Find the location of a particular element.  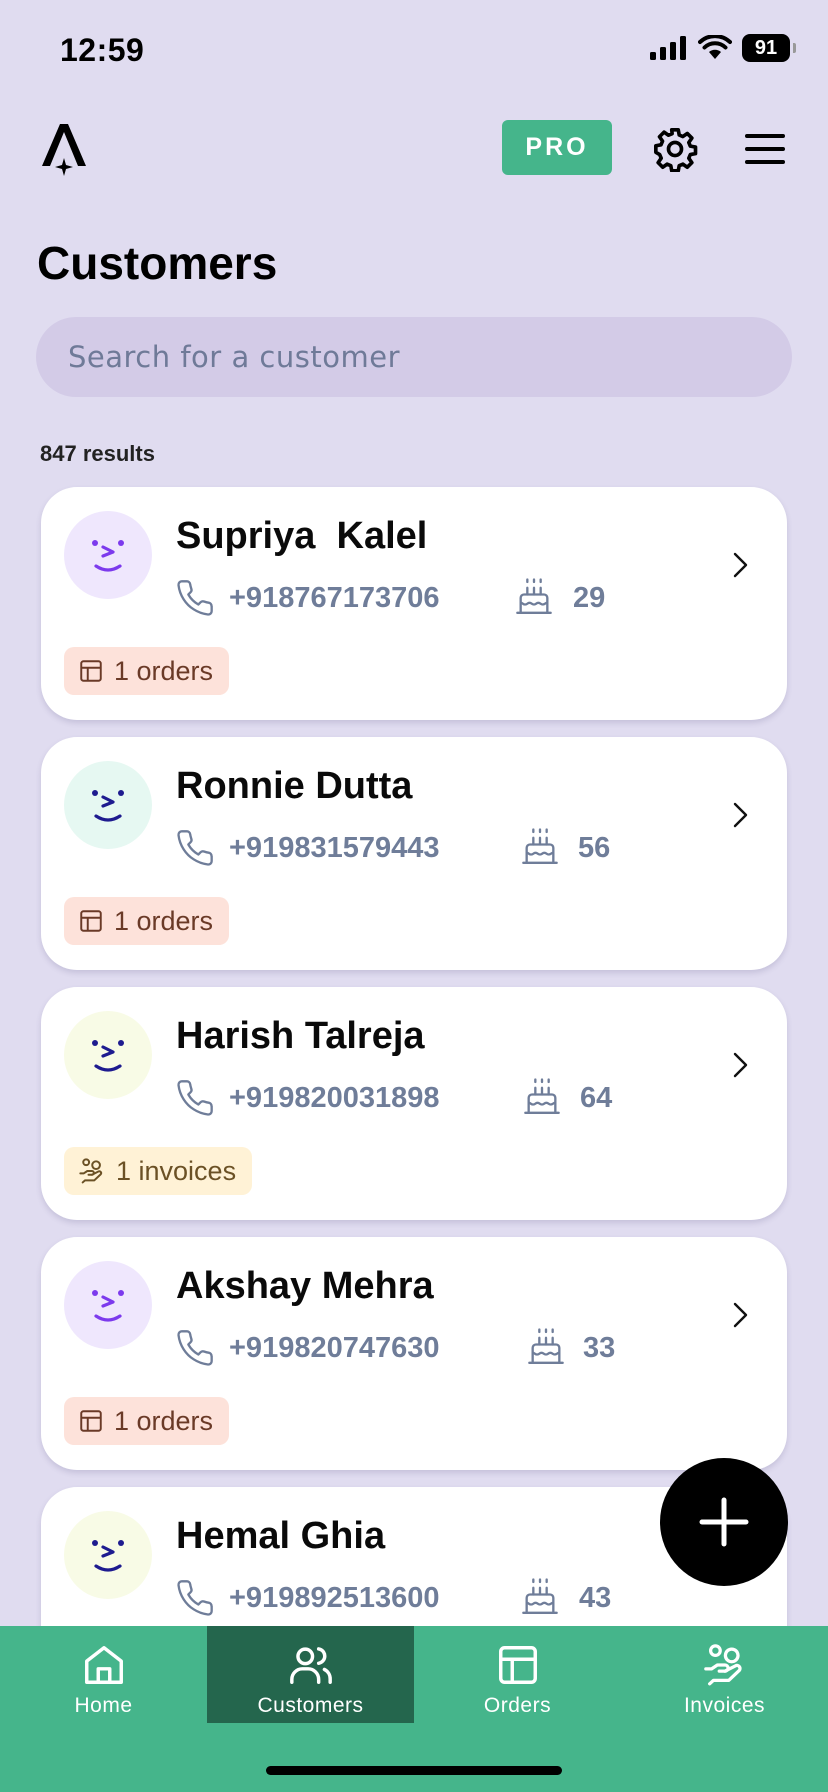

customer-card: Harish Talreja +919820031898 64 1 invoices is located at coordinates (414, 1103).